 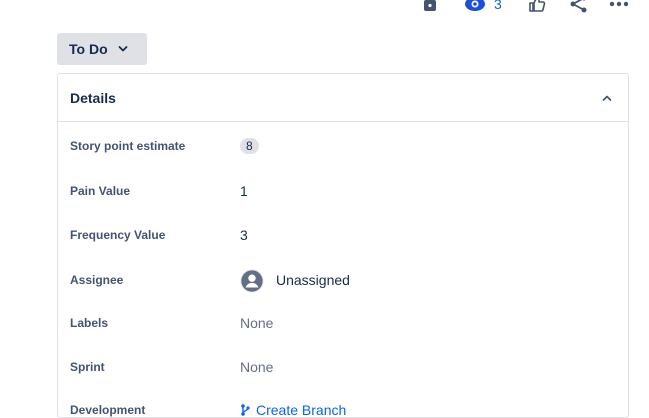 I want to click on chevron-up-icon, so click(x=607, y=98).